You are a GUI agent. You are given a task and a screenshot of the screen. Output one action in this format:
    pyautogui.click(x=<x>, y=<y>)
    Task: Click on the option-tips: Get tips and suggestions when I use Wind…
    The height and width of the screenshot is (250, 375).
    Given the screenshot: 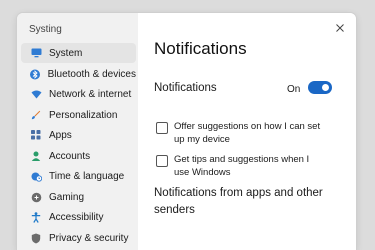 What is the action you would take?
    pyautogui.click(x=253, y=166)
    